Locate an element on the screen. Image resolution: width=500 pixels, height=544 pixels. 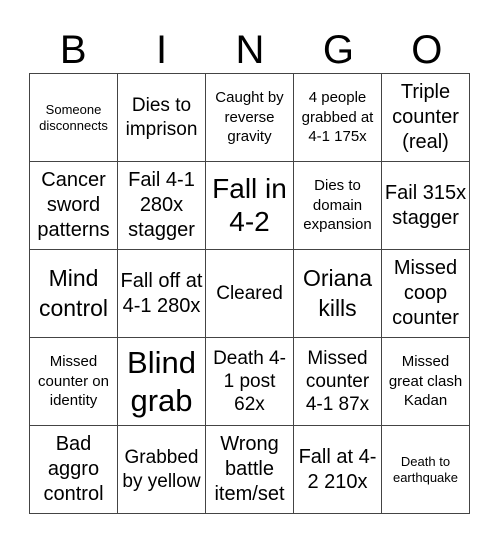
bingo-cell: Dies to domain expansion is located at coordinates (338, 206).